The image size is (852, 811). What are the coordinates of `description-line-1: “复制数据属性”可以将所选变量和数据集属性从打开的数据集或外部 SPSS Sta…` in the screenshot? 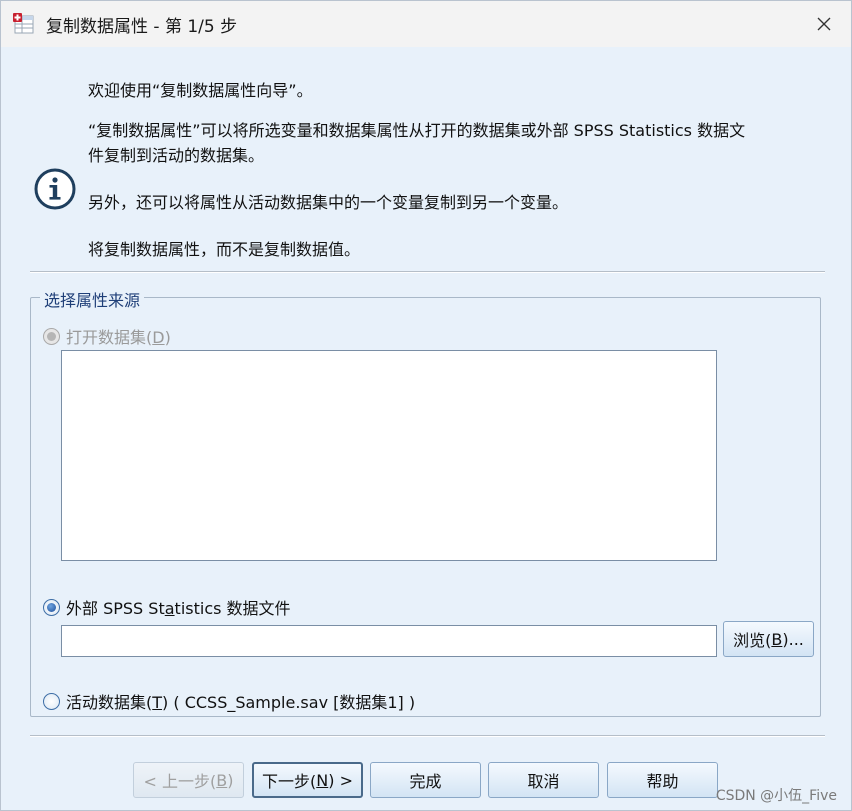 It's located at (417, 130).